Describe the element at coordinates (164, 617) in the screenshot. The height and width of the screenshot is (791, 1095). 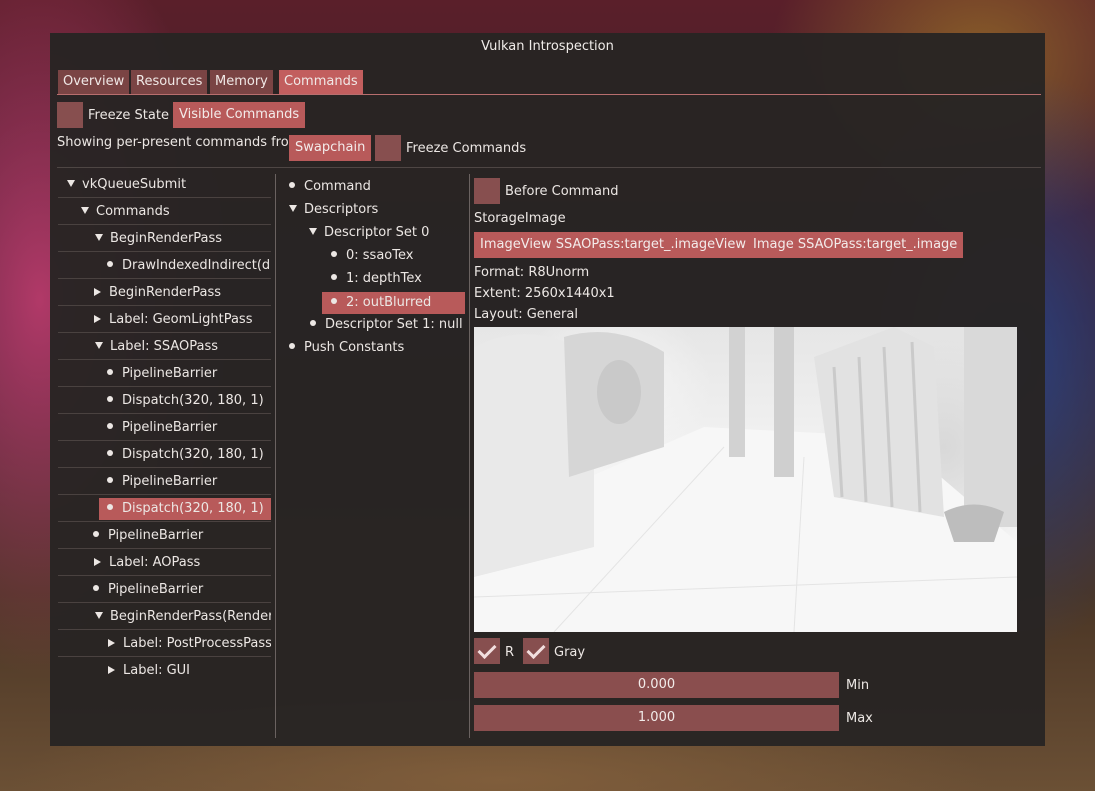
I see `tree-node-beginrenderpass-renderp: BeginRenderPass(RenderP` at that location.